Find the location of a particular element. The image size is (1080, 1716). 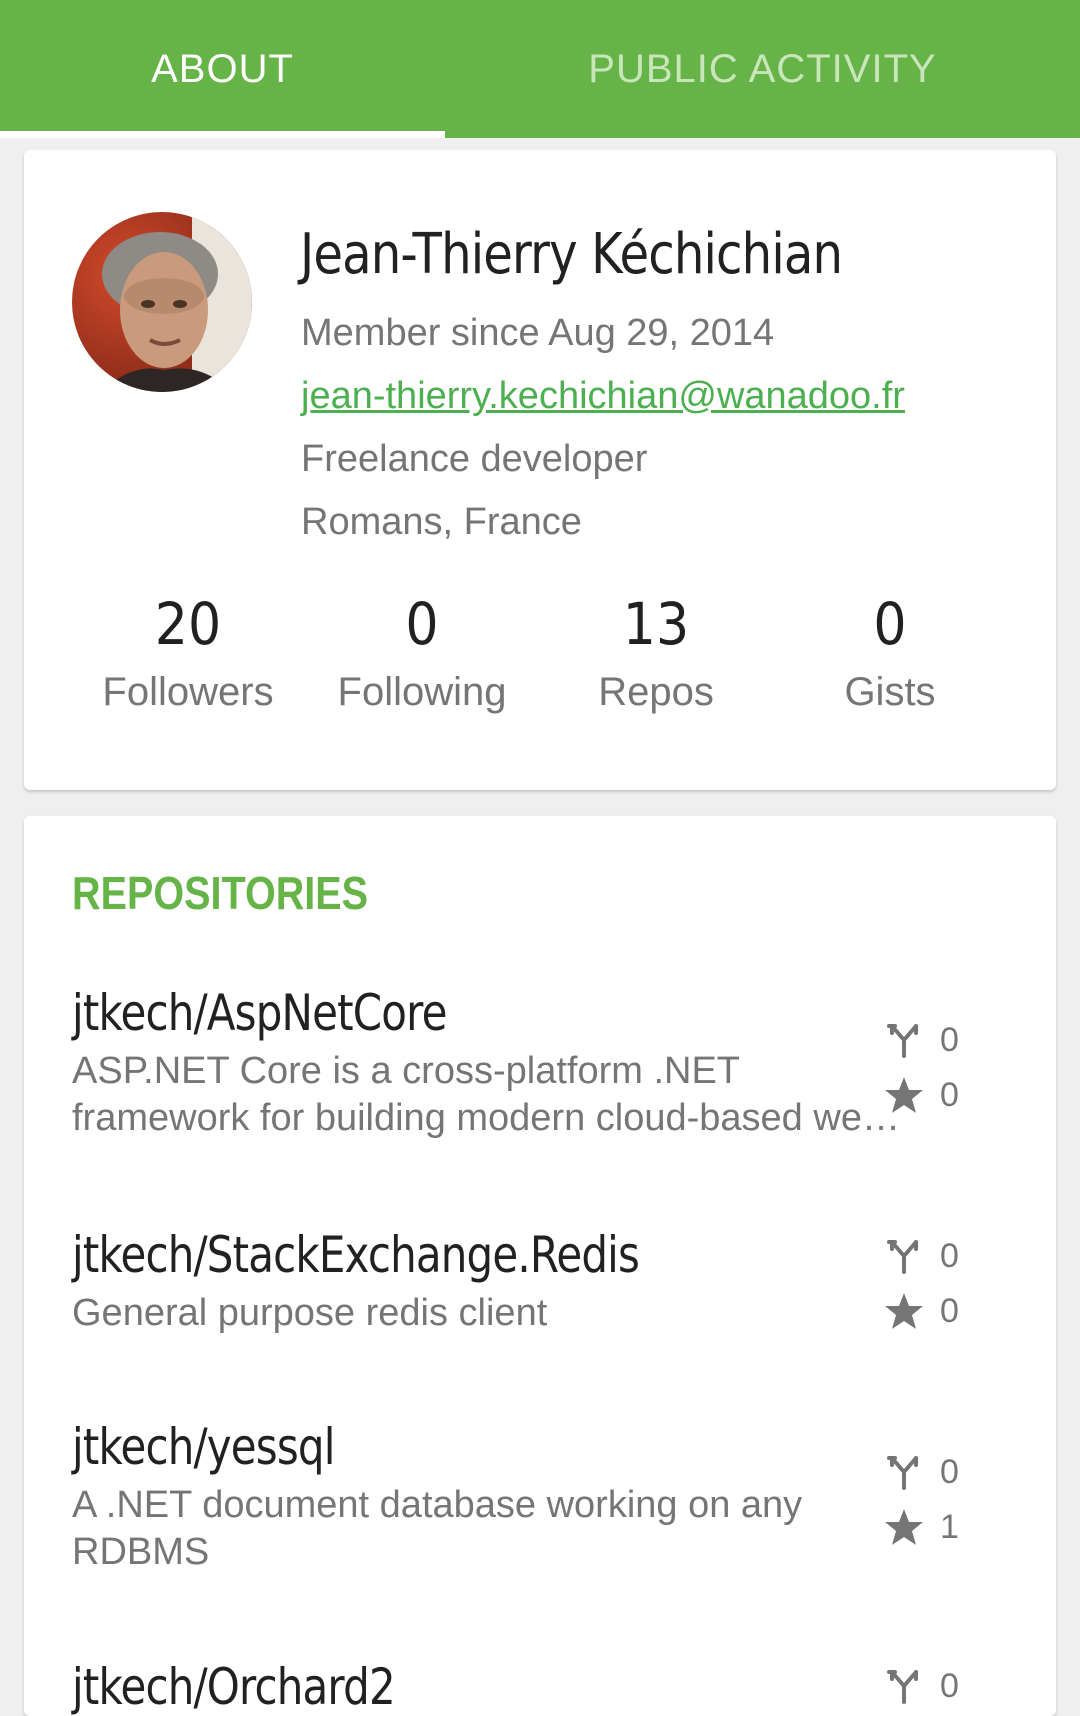

tab-bar: ABOUT PUBLIC ACTIVITY is located at coordinates (540, 69).